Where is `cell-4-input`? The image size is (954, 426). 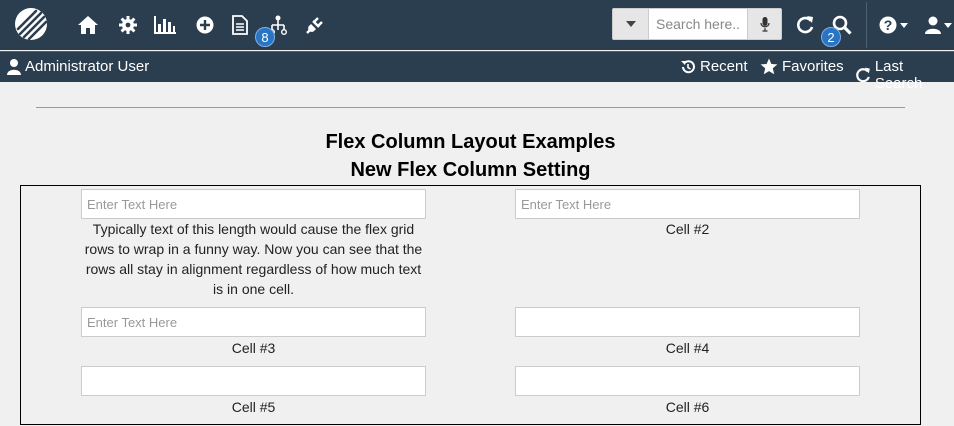 cell-4-input is located at coordinates (687, 322).